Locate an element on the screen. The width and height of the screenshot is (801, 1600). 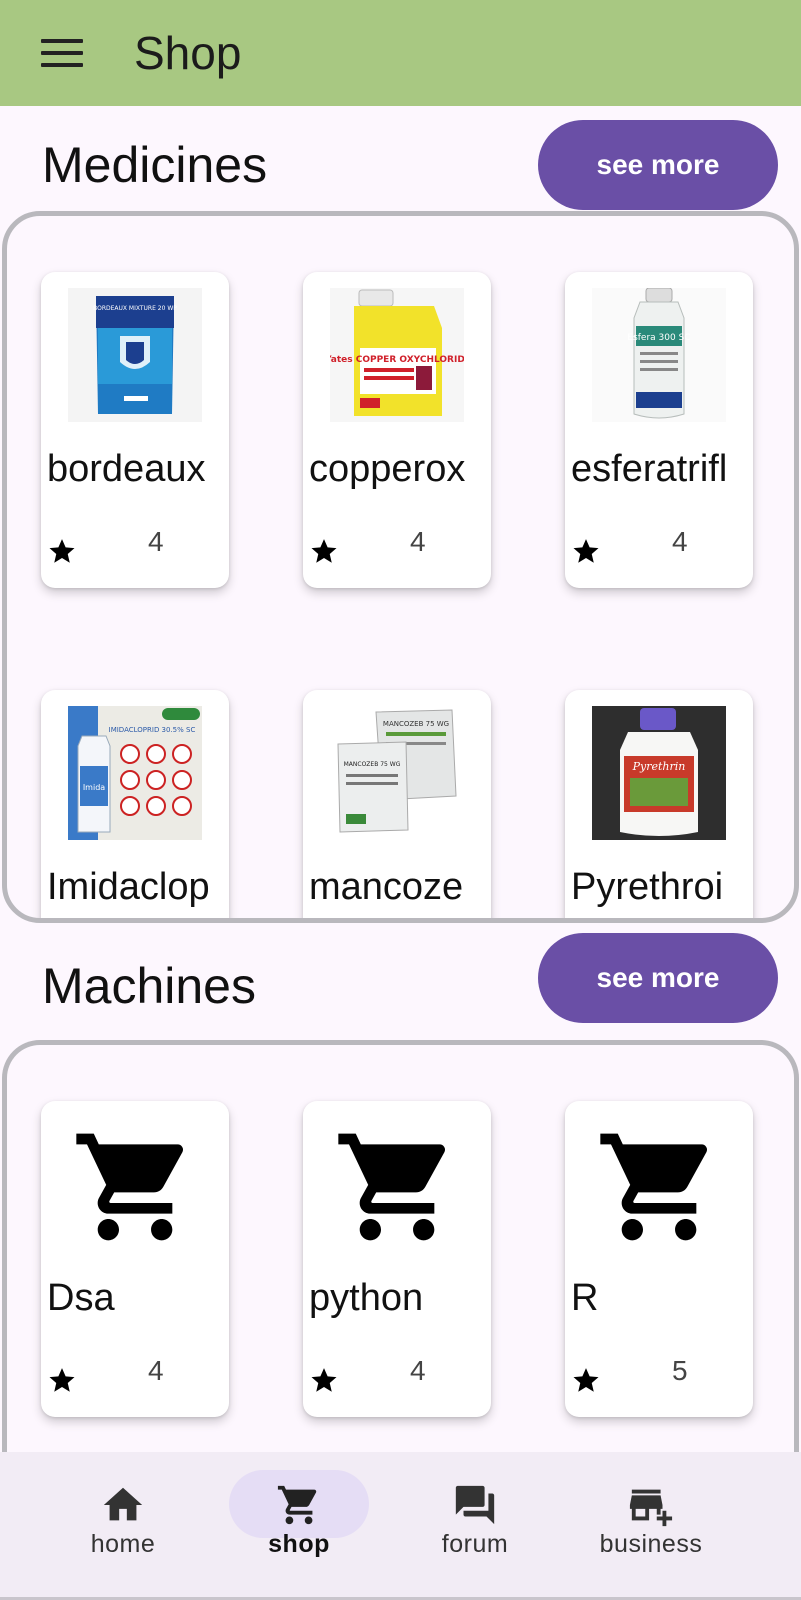
bordeaux-label-text: BORDEAUX MIXTURE 20 WP is located at coordinates (135, 308).